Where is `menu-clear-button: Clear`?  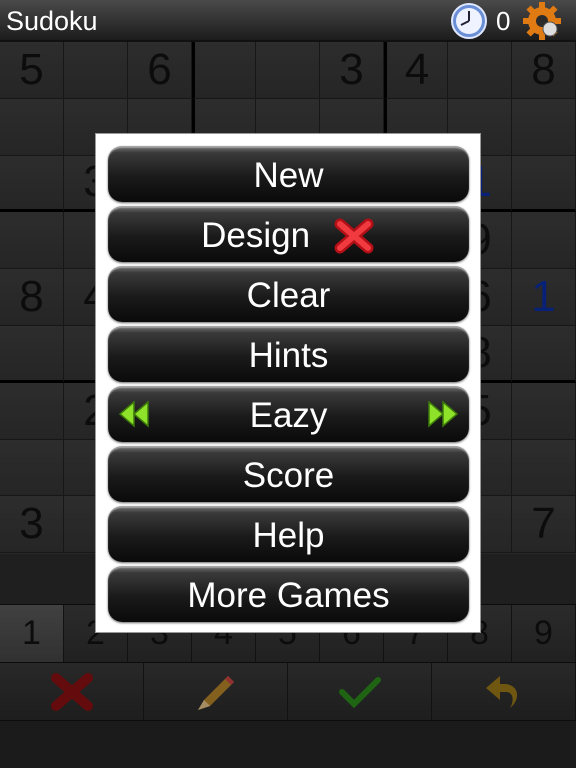 menu-clear-button: Clear is located at coordinates (288, 294).